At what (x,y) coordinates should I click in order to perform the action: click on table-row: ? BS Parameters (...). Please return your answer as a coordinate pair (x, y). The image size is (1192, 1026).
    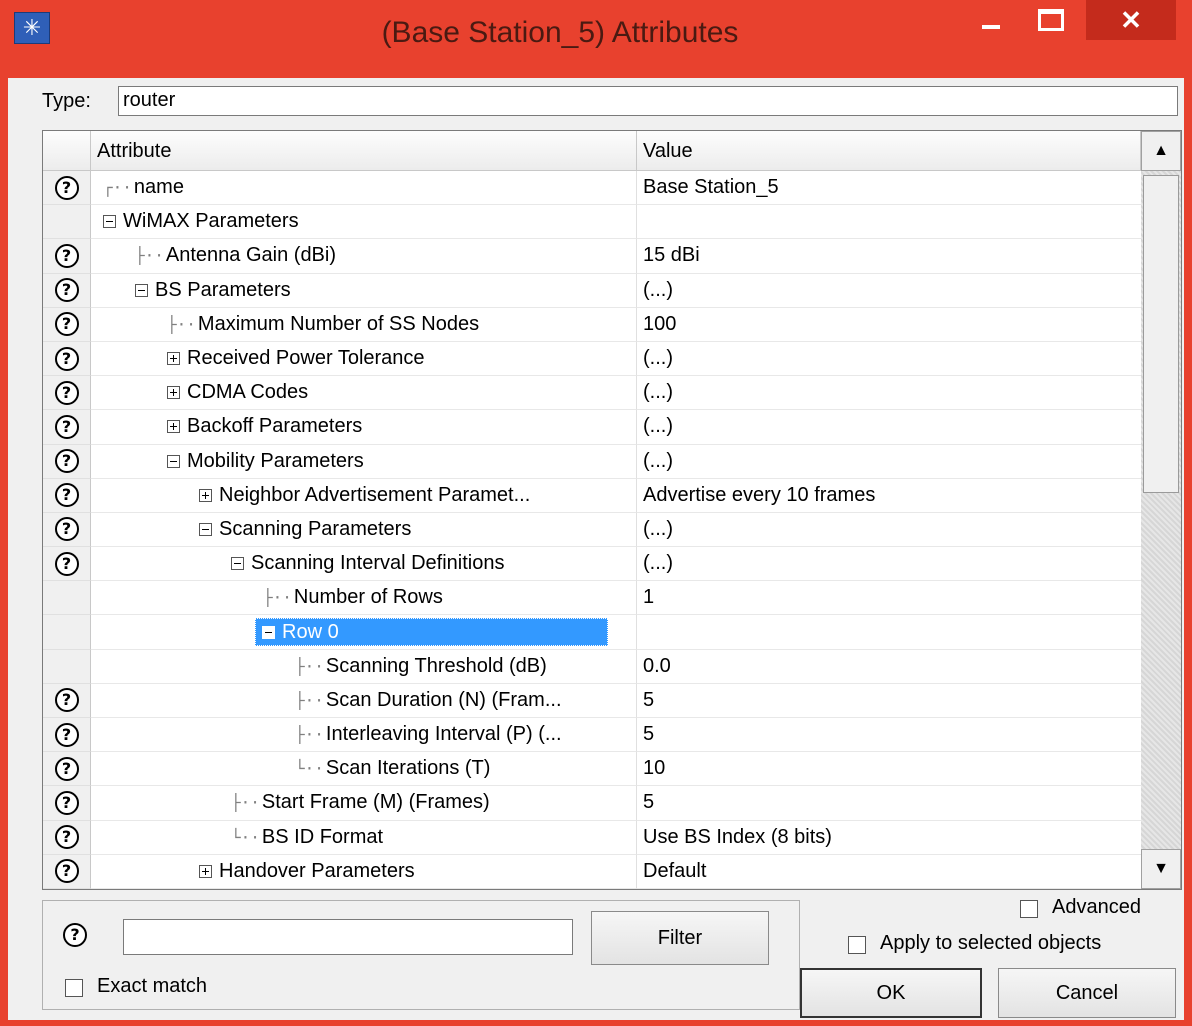
    Looking at the image, I should click on (592, 290).